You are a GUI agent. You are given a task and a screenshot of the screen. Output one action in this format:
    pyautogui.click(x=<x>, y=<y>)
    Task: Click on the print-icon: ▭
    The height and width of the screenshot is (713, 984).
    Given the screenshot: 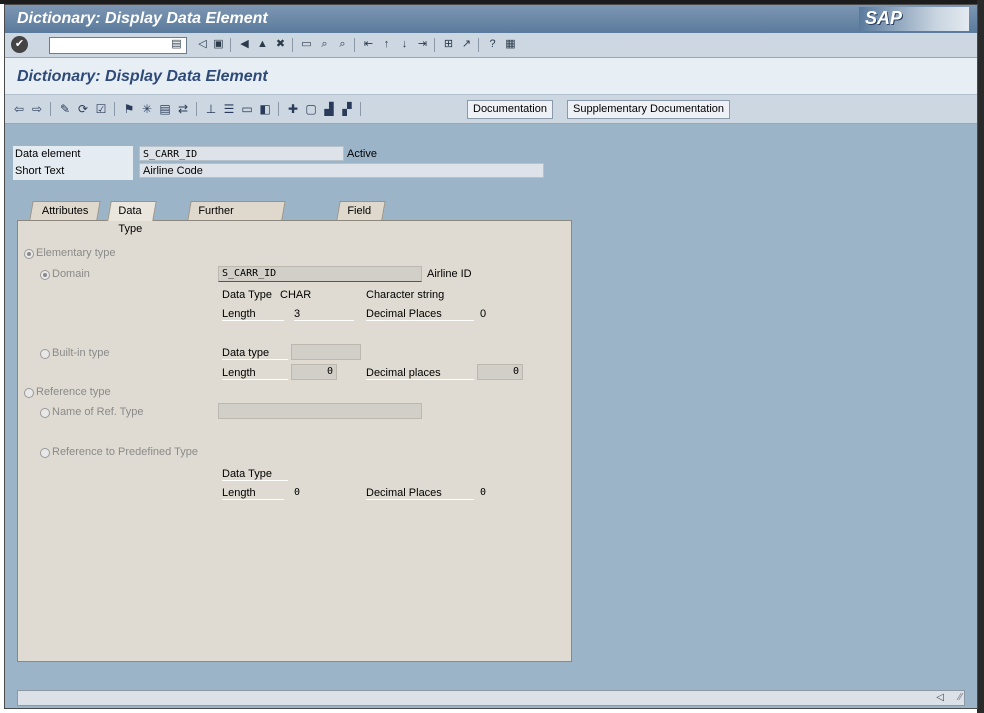 What is the action you would take?
    pyautogui.click(x=306, y=44)
    